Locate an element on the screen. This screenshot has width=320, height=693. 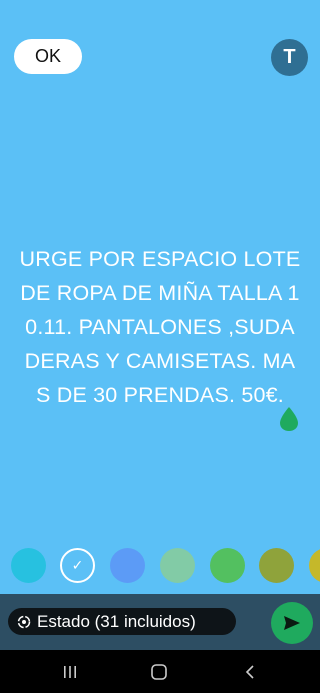
ok-button: OK is located at coordinates (48, 56).